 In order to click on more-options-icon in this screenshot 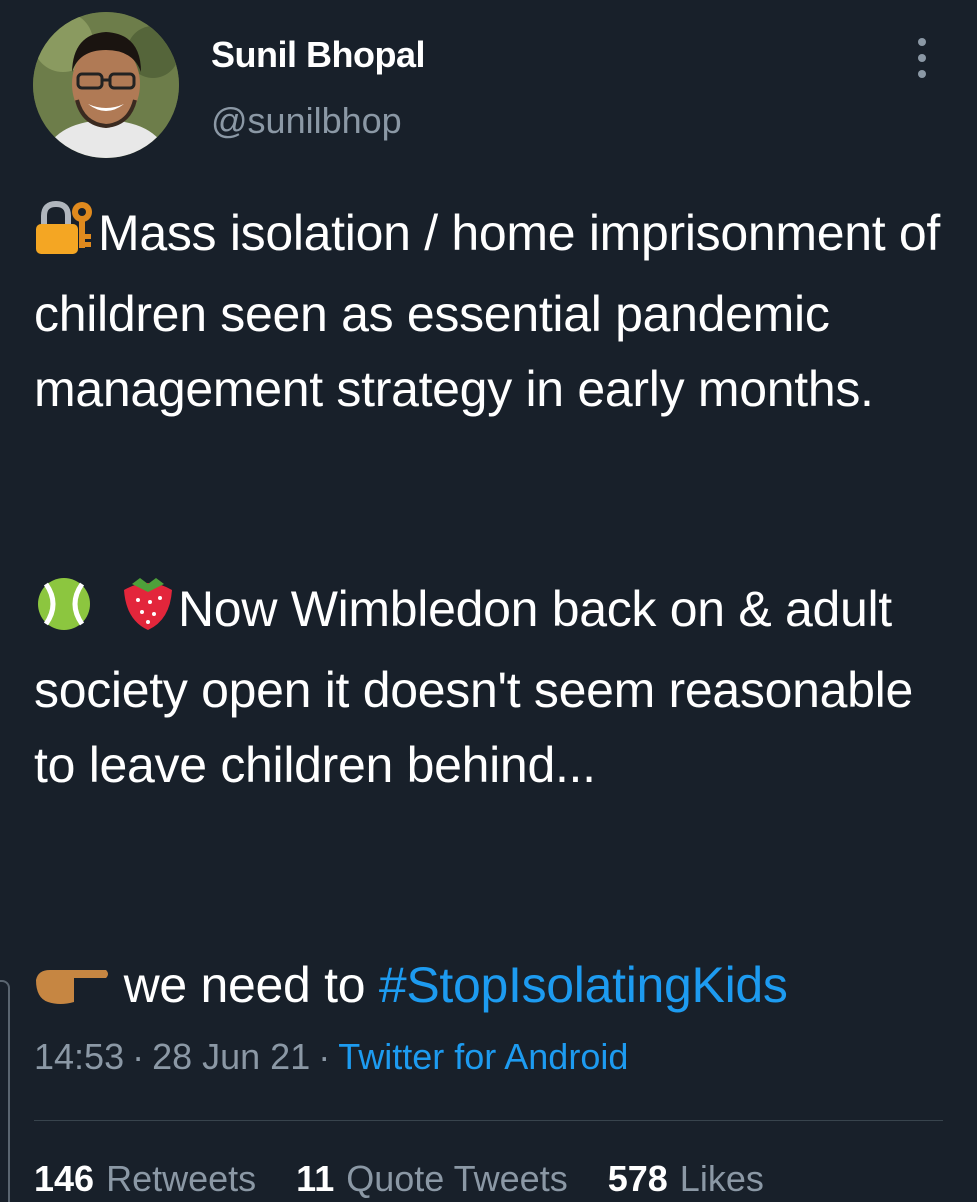, I will do `click(922, 58)`.